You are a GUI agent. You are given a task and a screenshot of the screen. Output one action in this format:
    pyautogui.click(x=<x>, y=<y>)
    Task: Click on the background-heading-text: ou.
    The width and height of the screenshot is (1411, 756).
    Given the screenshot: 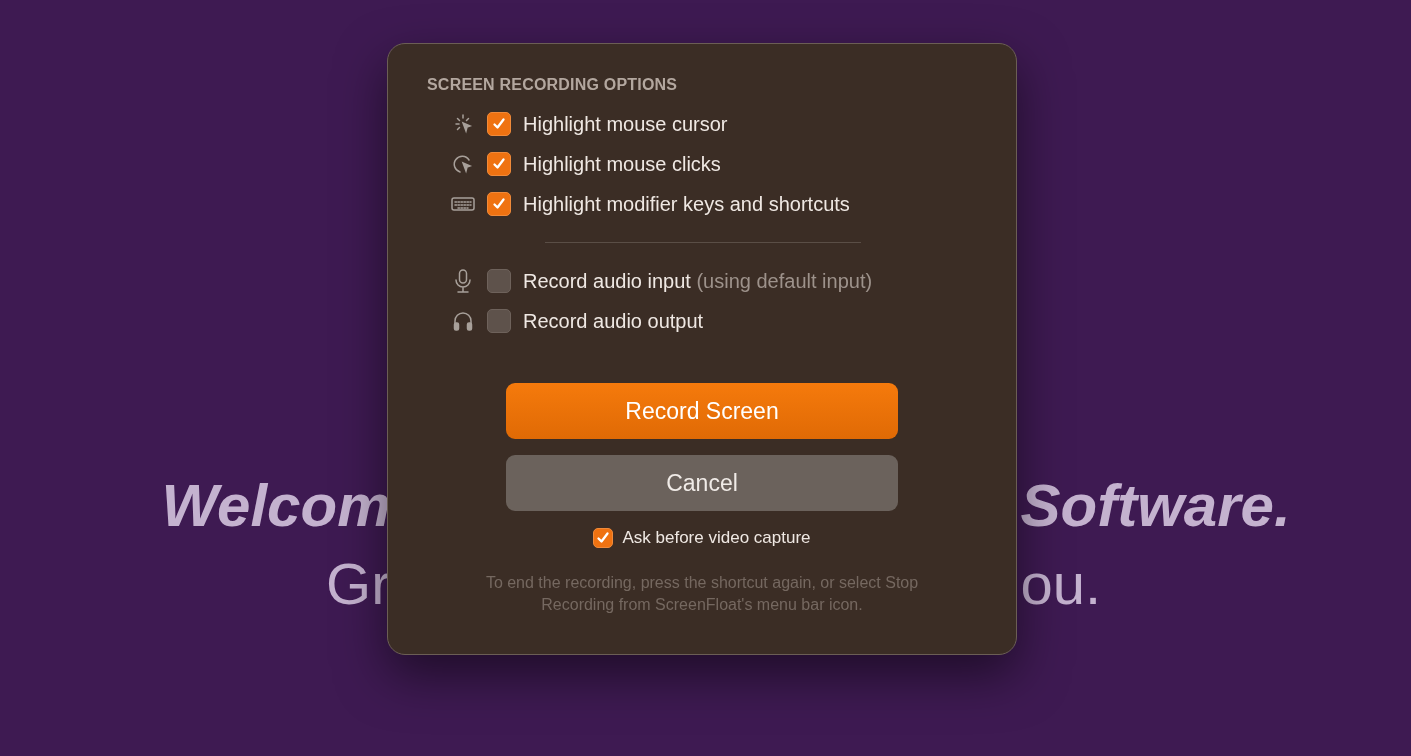 What is the action you would take?
    pyautogui.click(x=1061, y=583)
    